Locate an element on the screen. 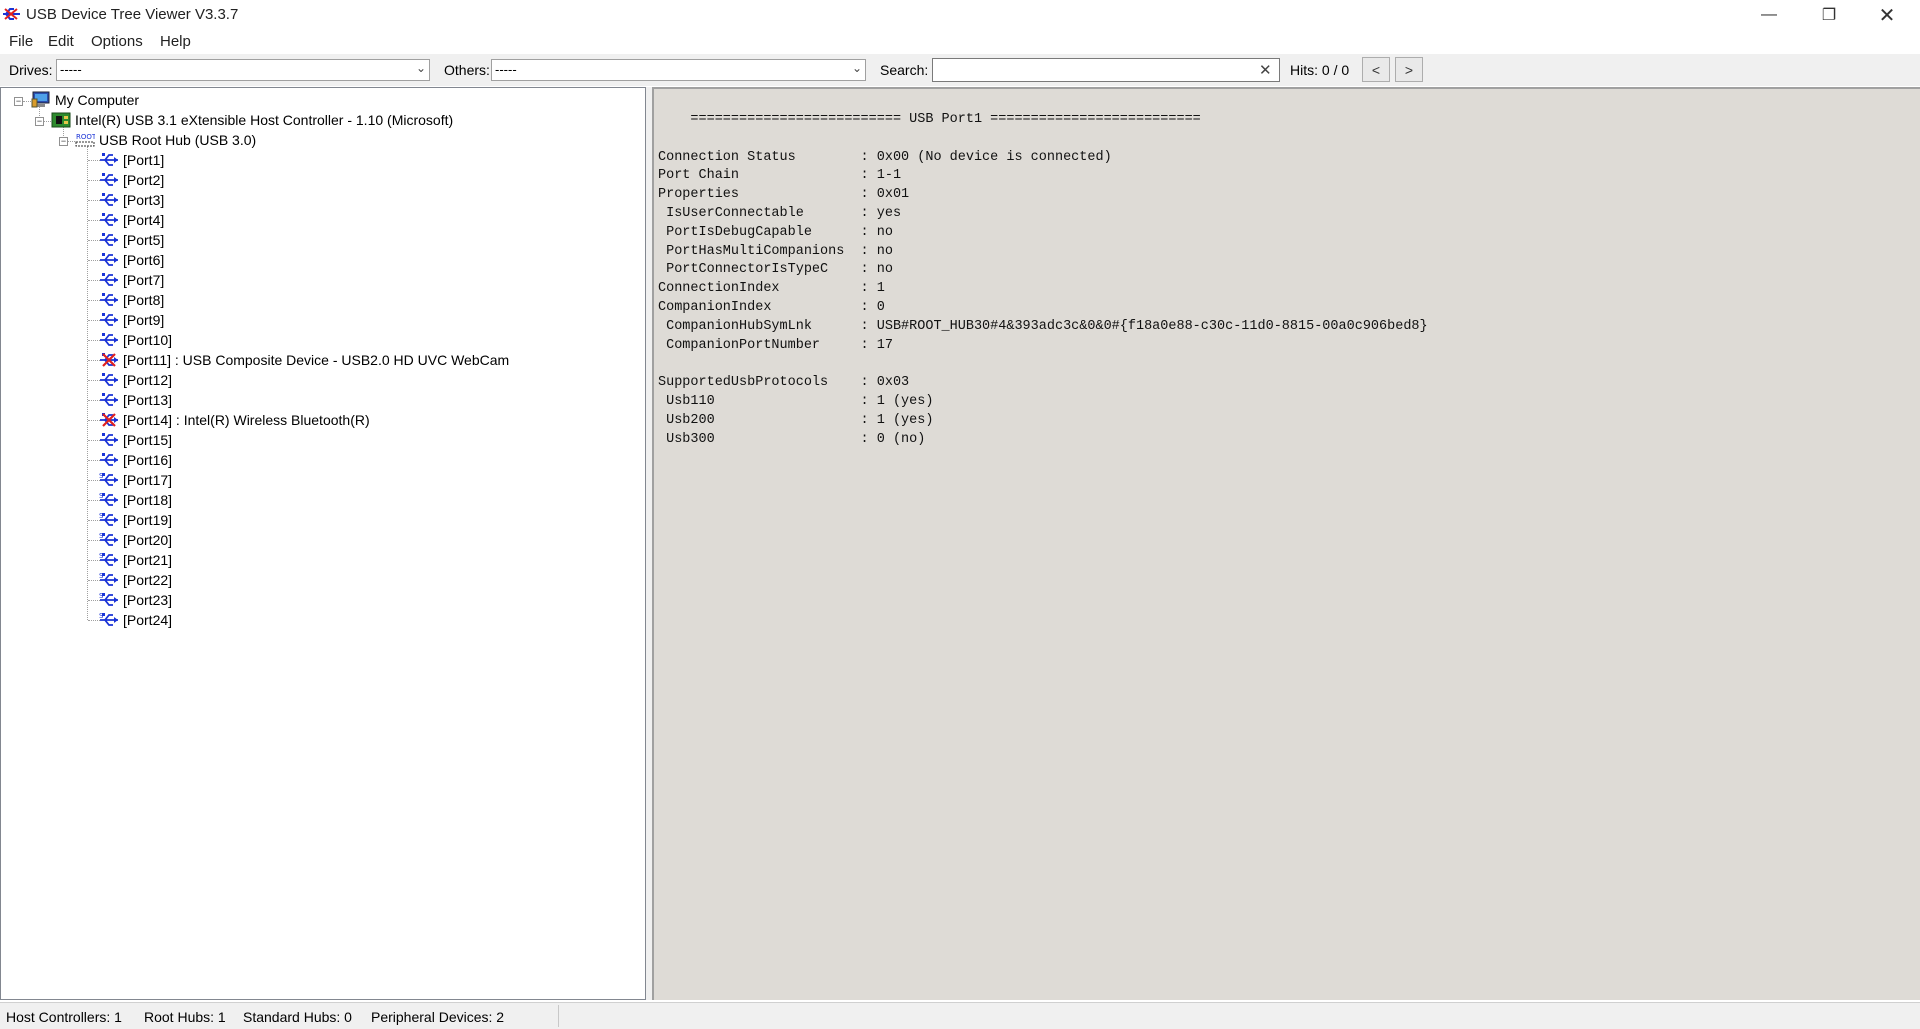 The height and width of the screenshot is (1029, 1920). drives-dropdown: ----- ⌄ is located at coordinates (243, 70).